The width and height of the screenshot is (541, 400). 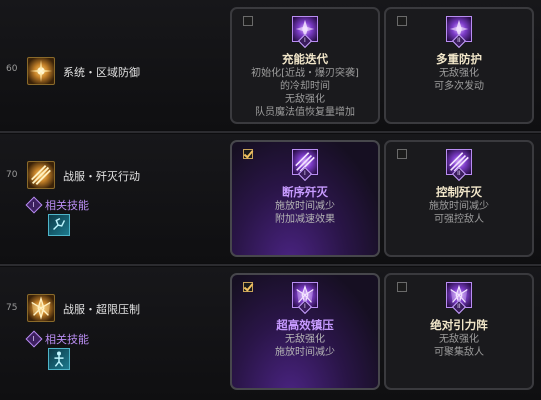 I want to click on standing-figure-icon, so click(x=59, y=359).